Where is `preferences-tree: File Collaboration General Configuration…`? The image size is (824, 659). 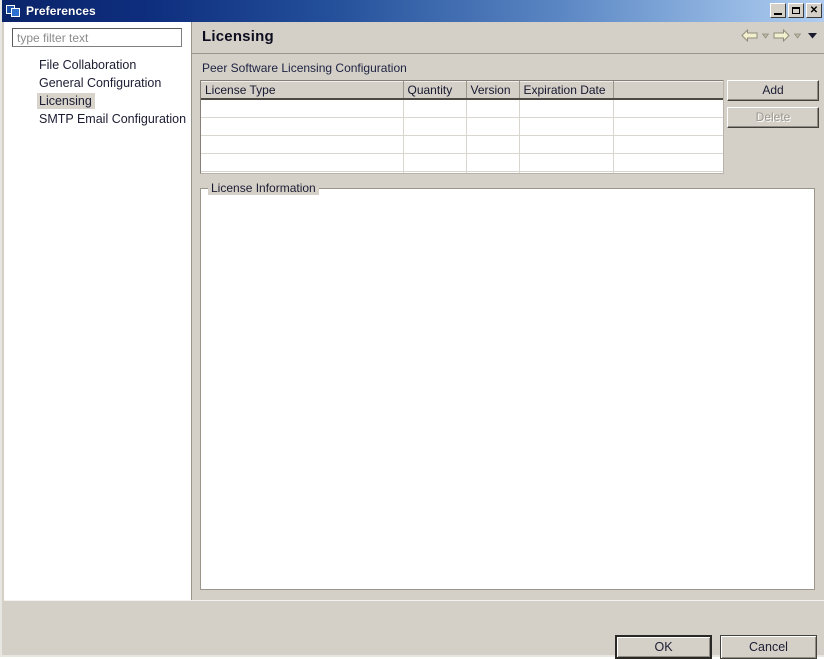
preferences-tree: File Collaboration General Configuration… is located at coordinates (97, 92).